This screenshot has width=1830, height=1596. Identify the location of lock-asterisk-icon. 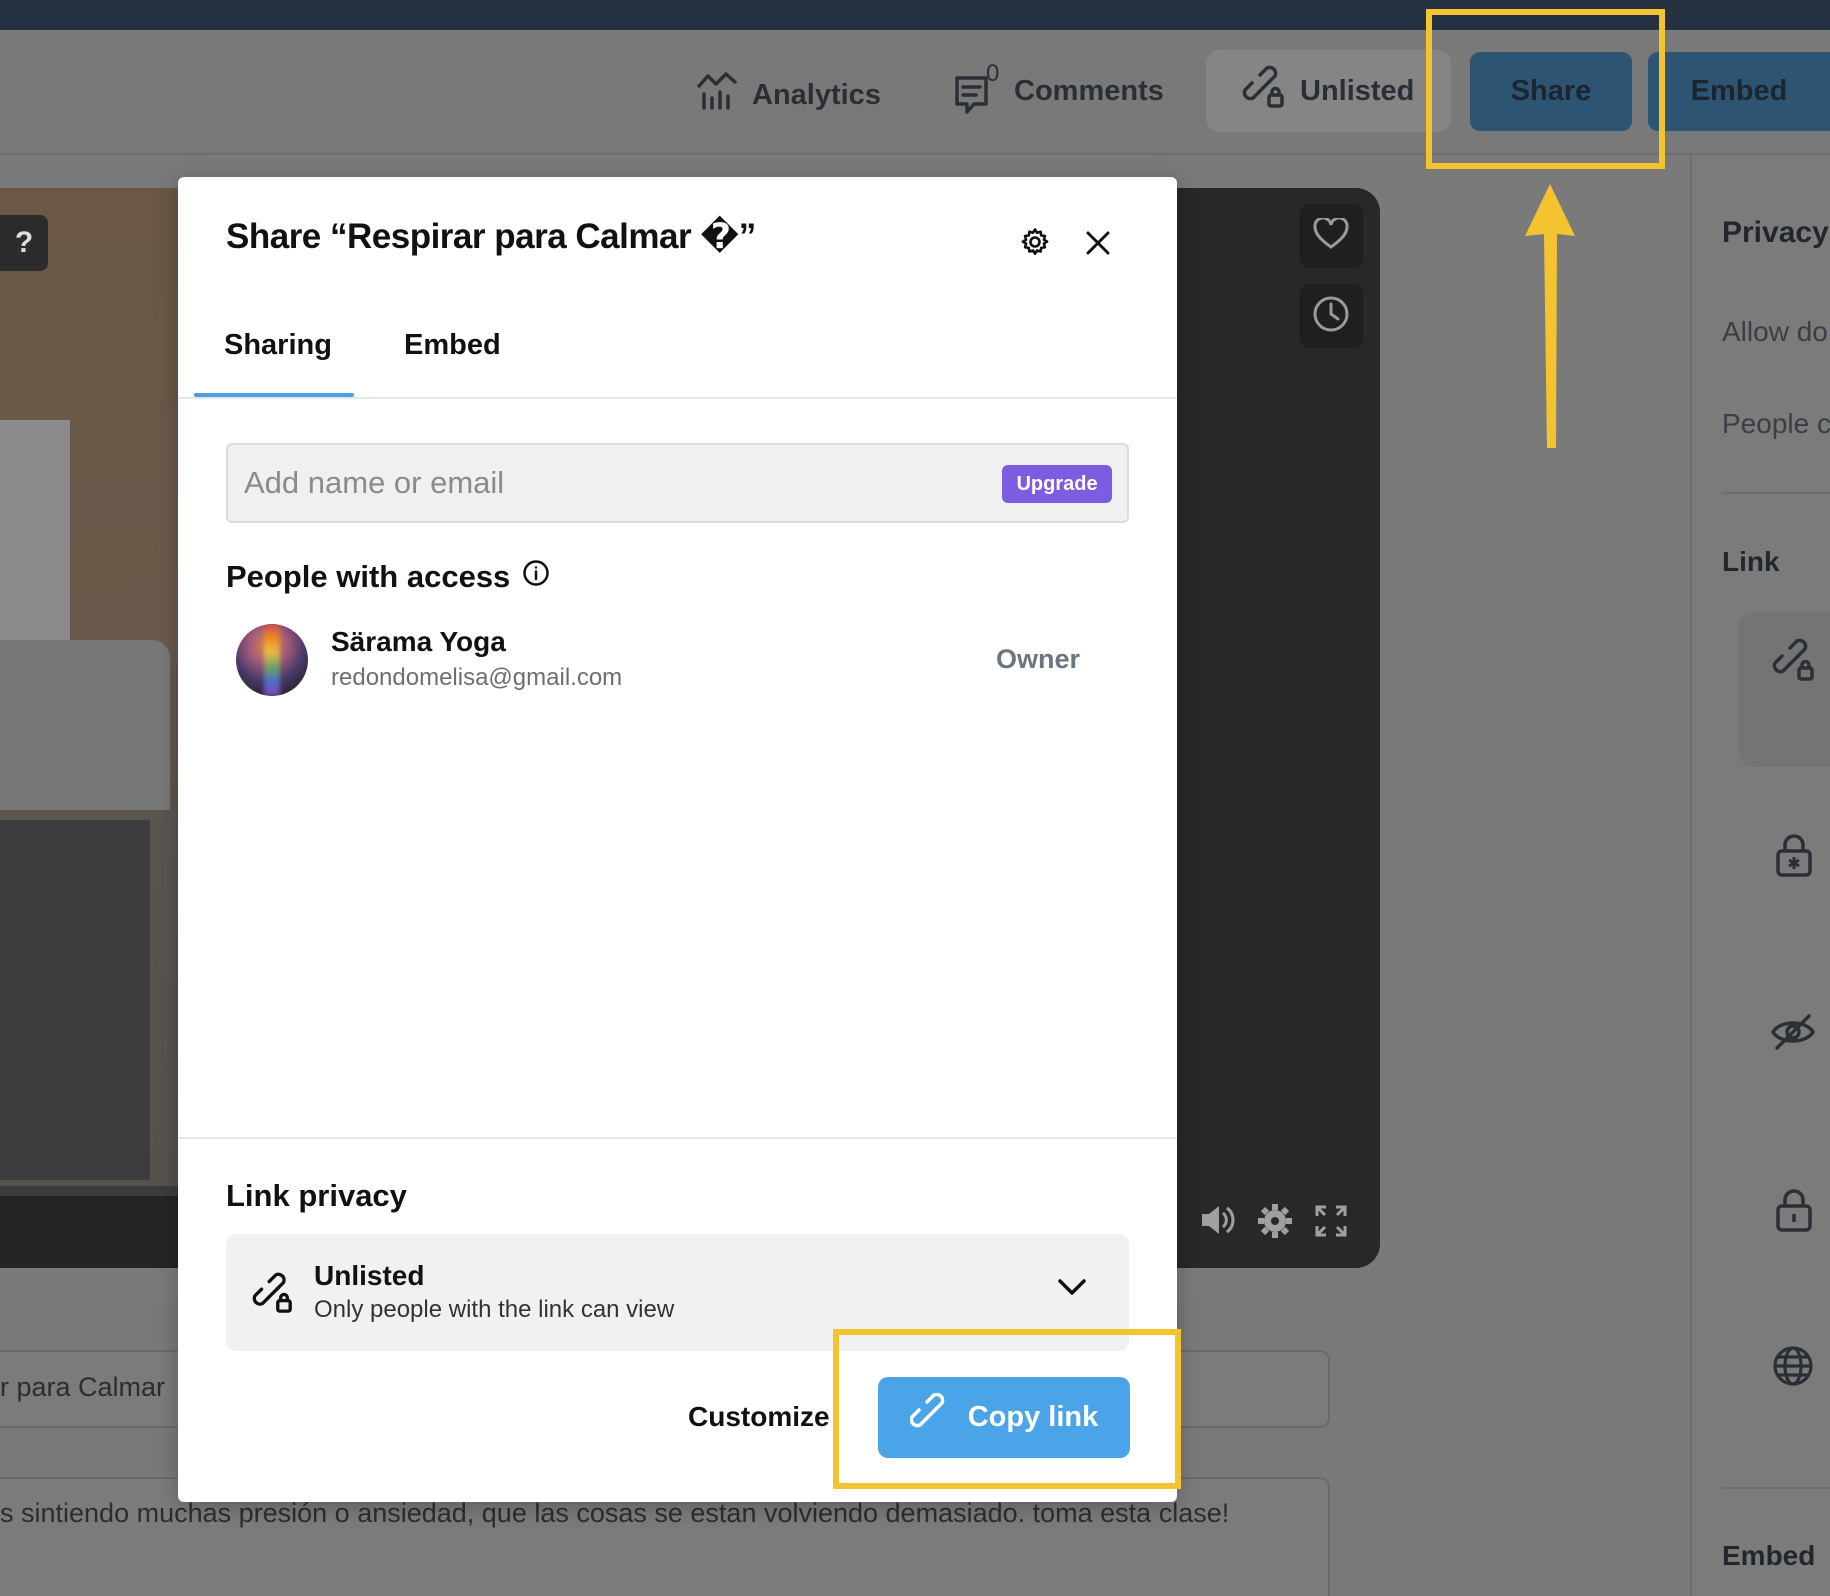
(1794, 857).